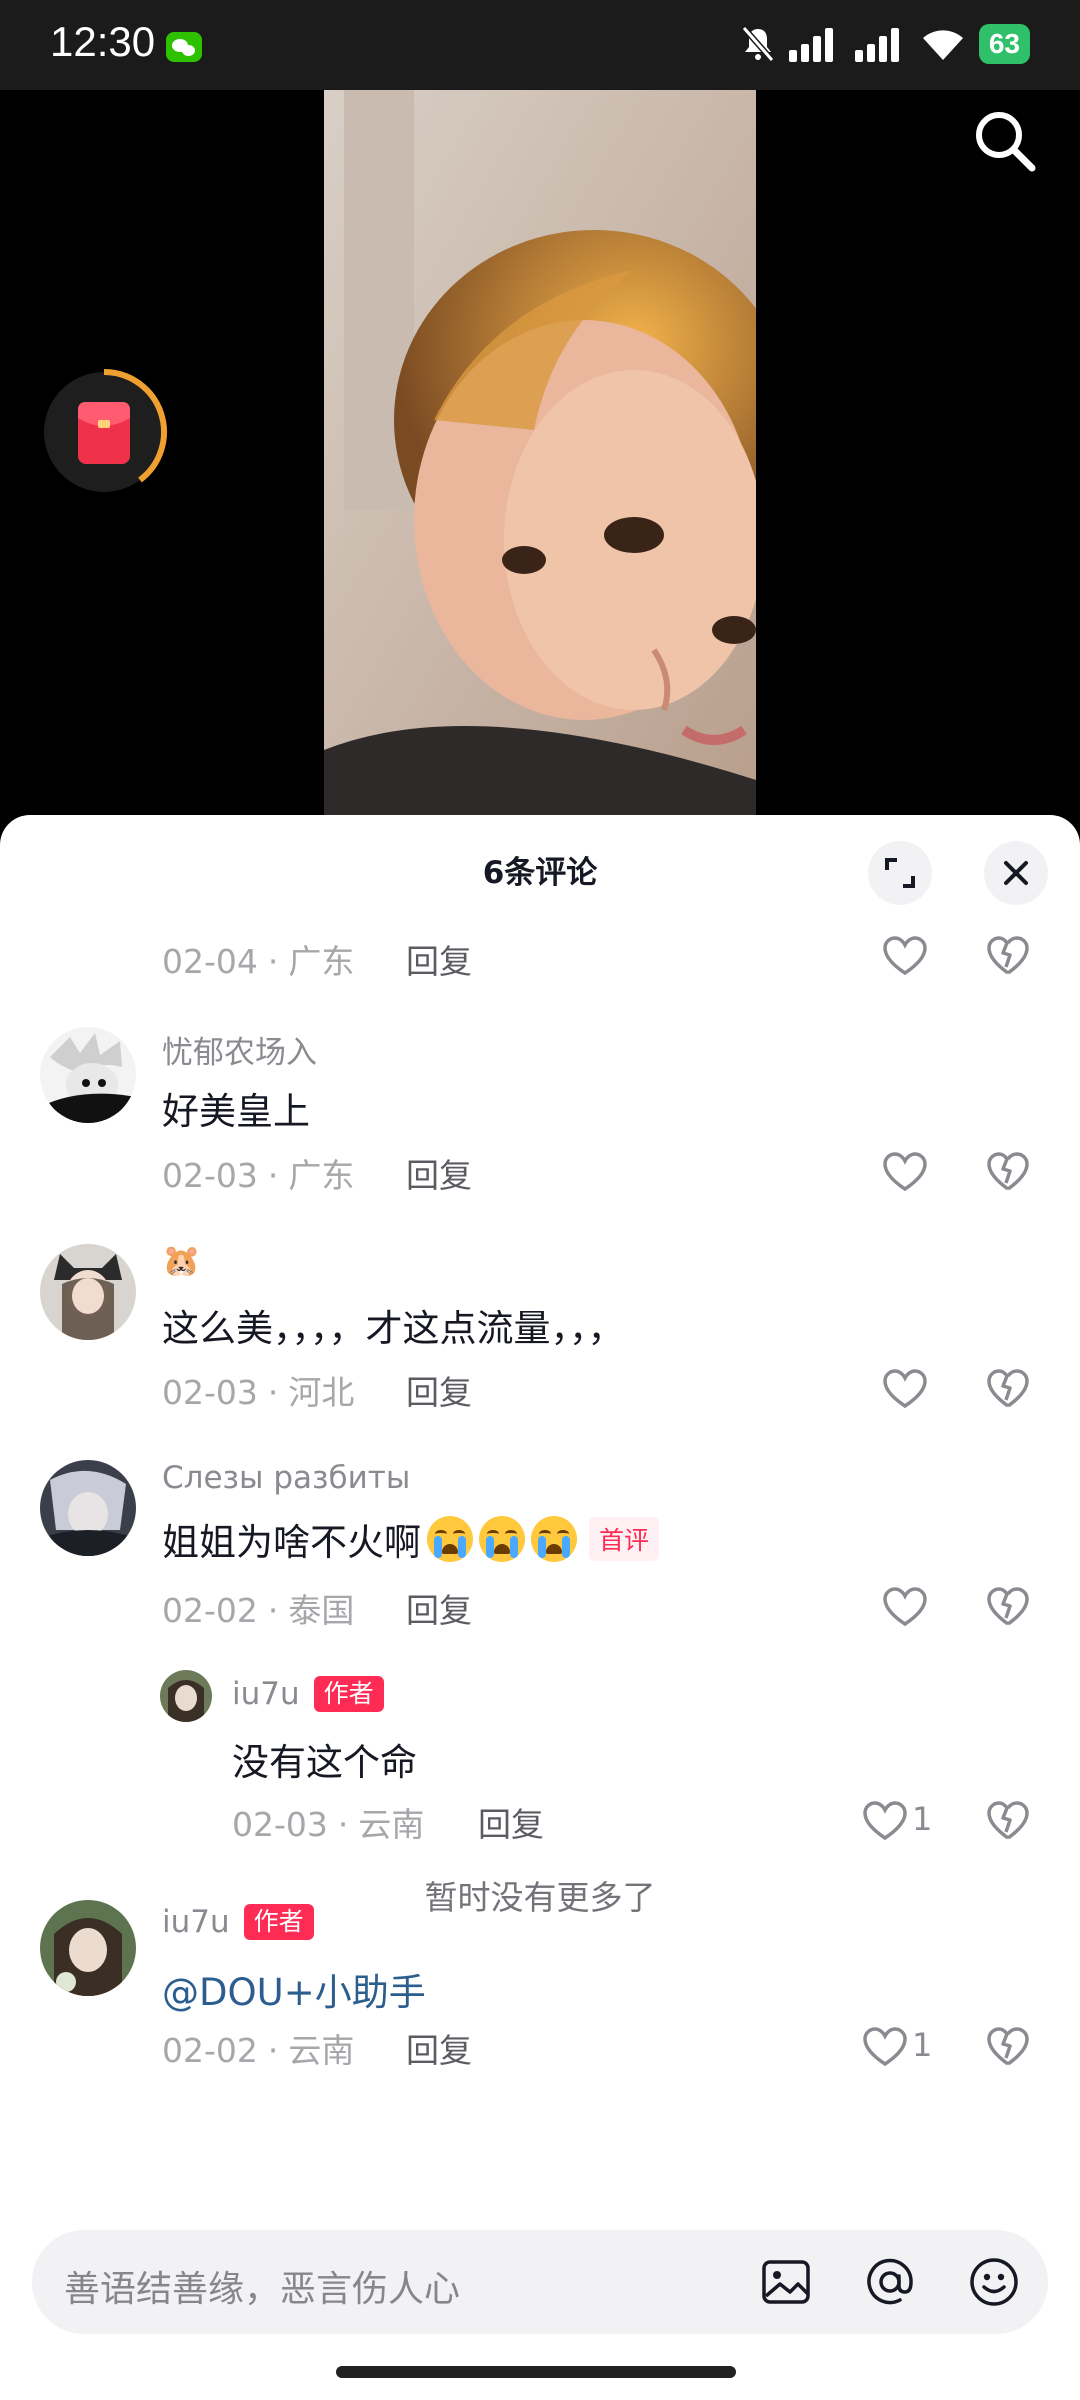 This screenshot has width=1080, height=2400. Describe the element at coordinates (294, 1989) in the screenshot. I see `mention-link: @DOU+小助手` at that location.